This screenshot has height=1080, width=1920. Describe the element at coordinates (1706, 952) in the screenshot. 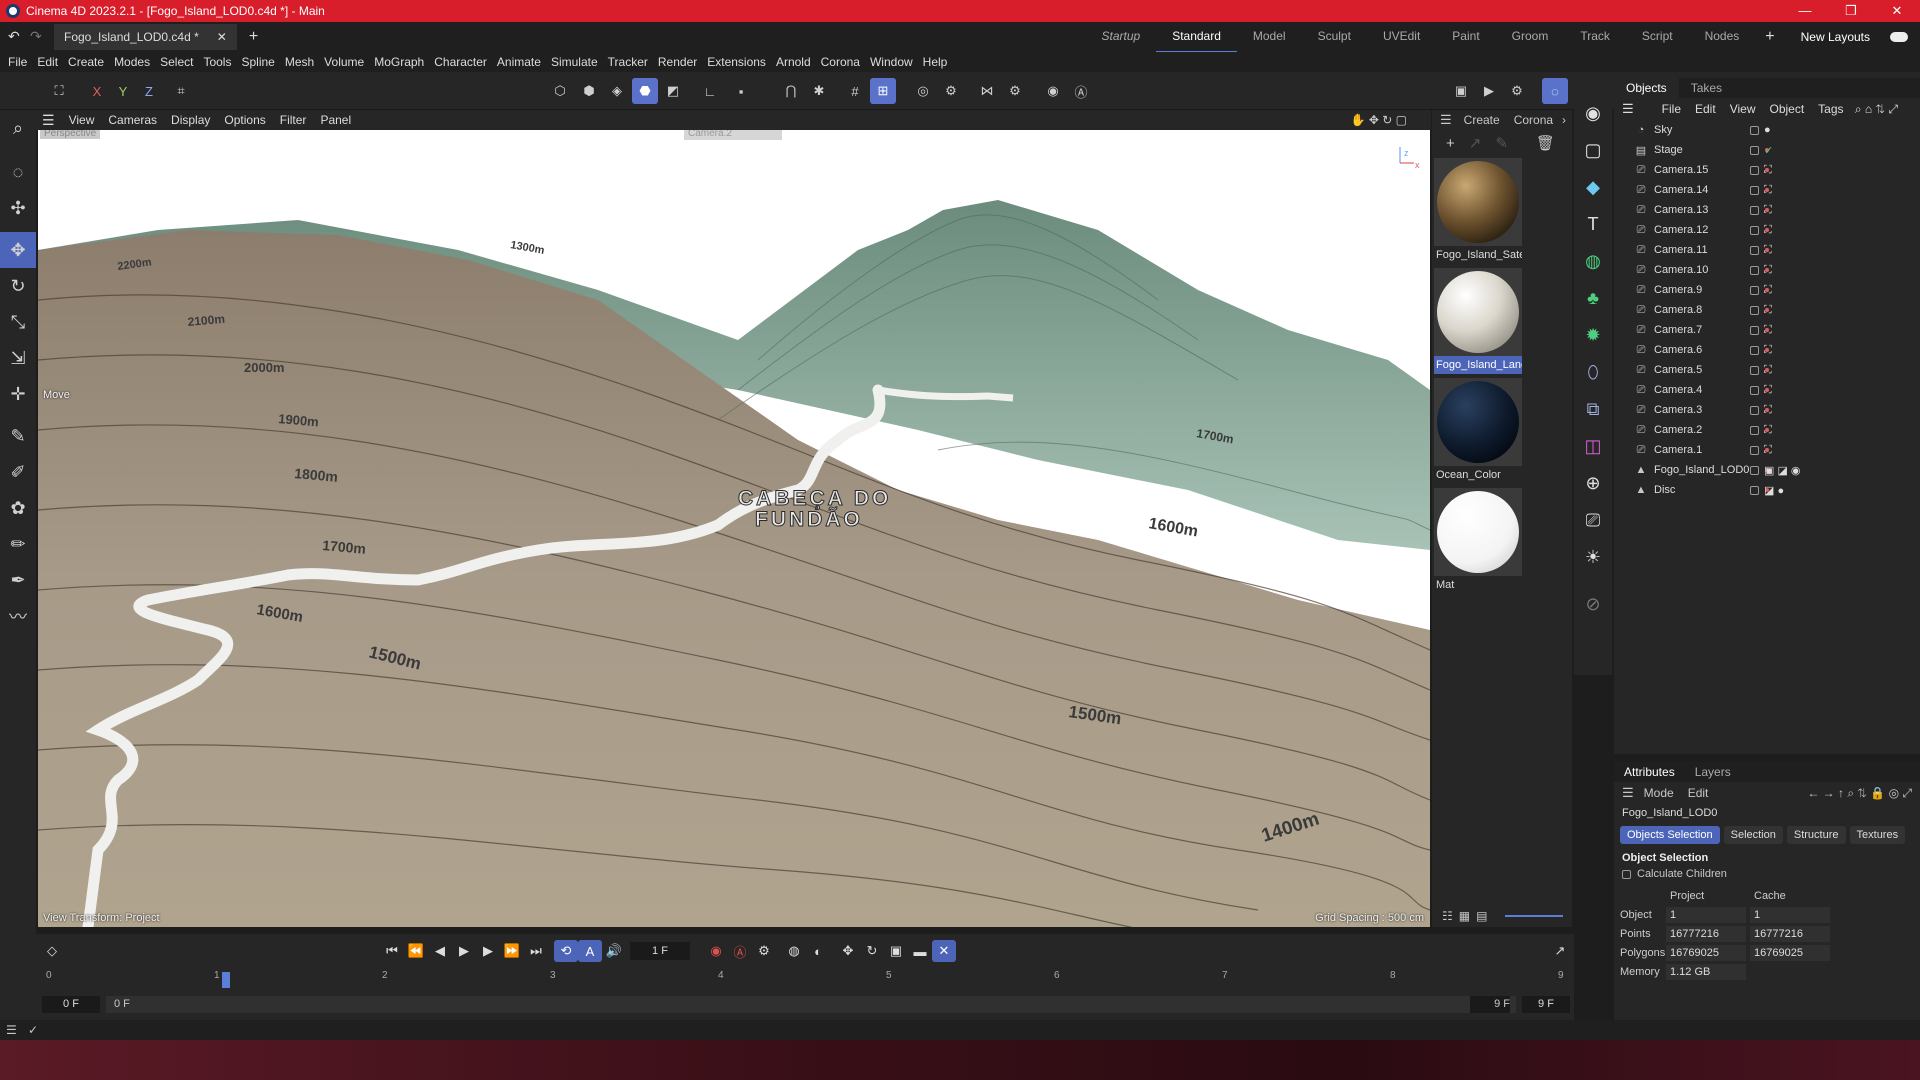

I see `project-value: 16769025` at that location.